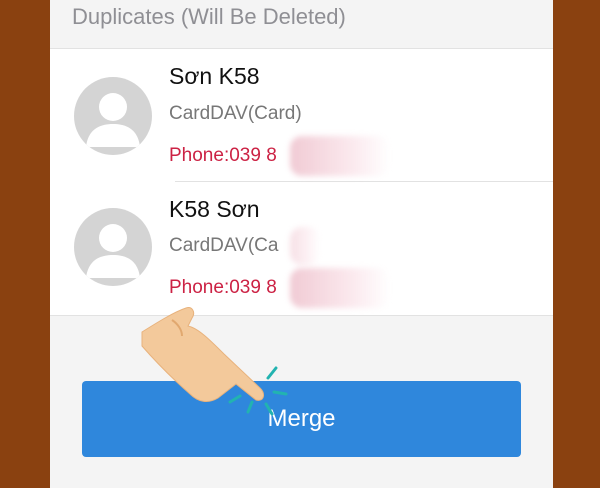  Describe the element at coordinates (224, 245) in the screenshot. I see `contact-account: CardDAV(Ca` at that location.